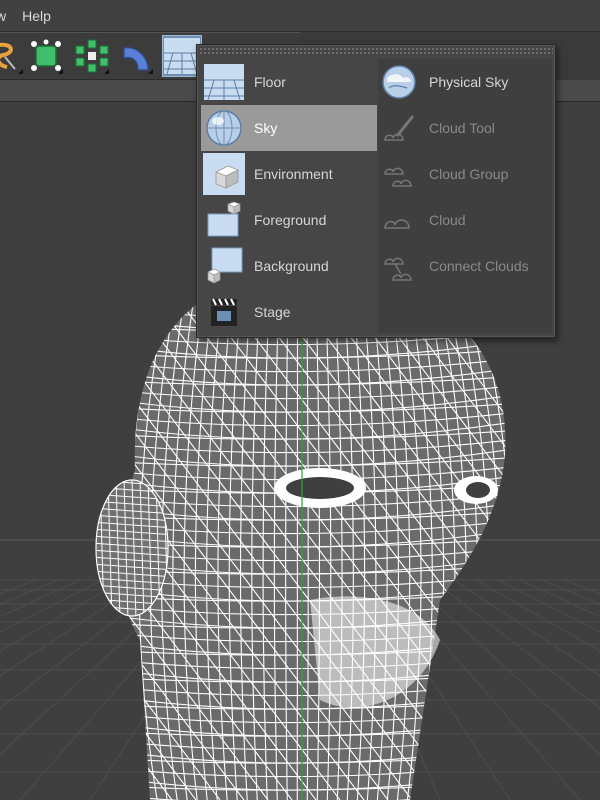 This screenshot has width=600, height=800. I want to click on palette-item-cloud-group: Cloud Group, so click(465, 174).